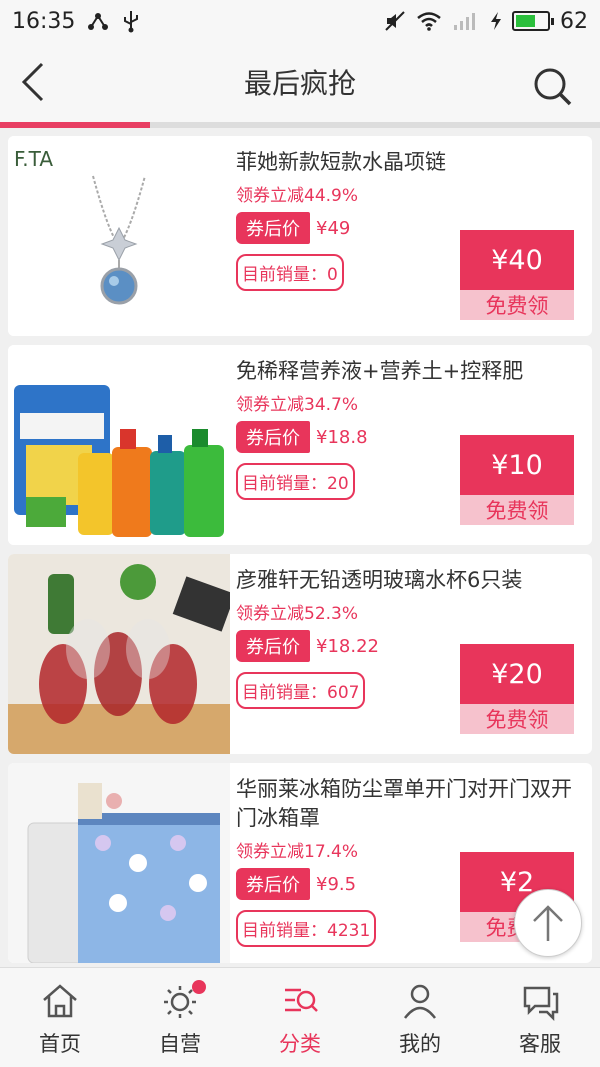 Image resolution: width=600 pixels, height=1067 pixels. I want to click on chat-icon, so click(541, 1004).